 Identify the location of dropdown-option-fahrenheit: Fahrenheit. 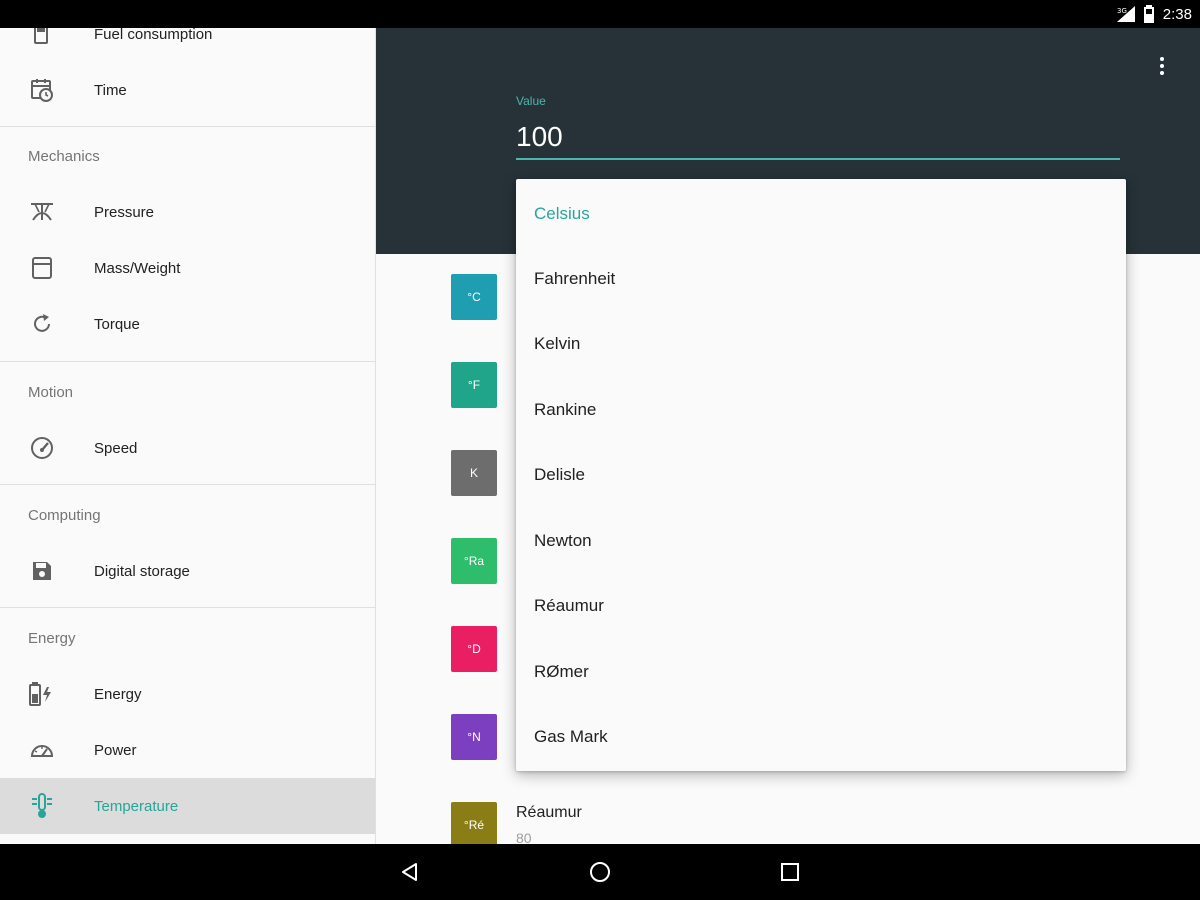
(821, 278).